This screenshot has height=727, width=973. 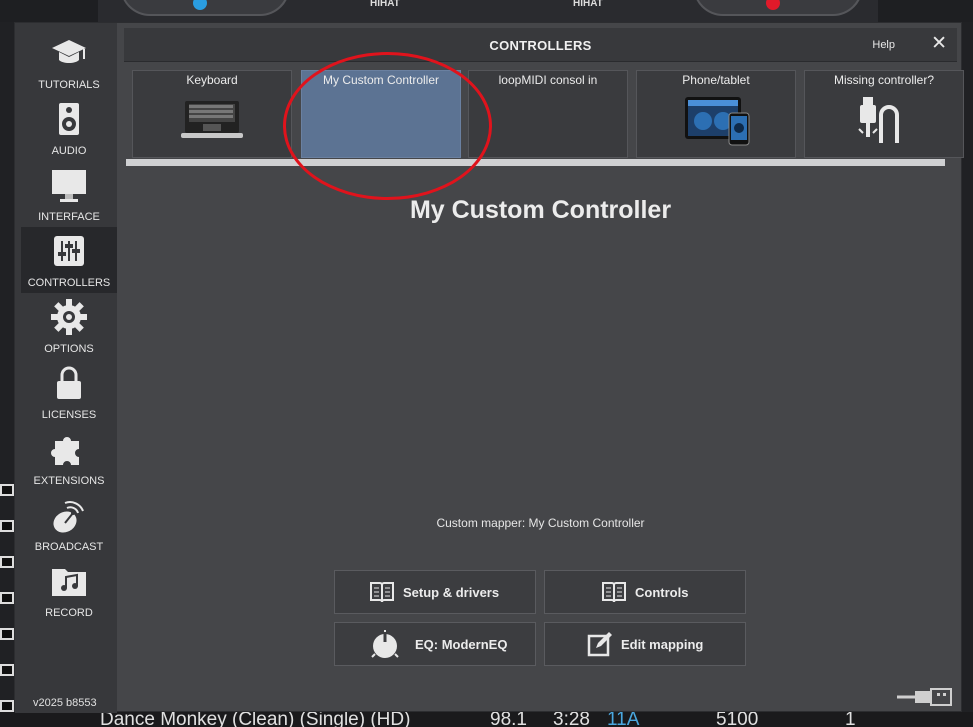 What do you see at coordinates (939, 44) in the screenshot?
I see `close-button: ✕` at bounding box center [939, 44].